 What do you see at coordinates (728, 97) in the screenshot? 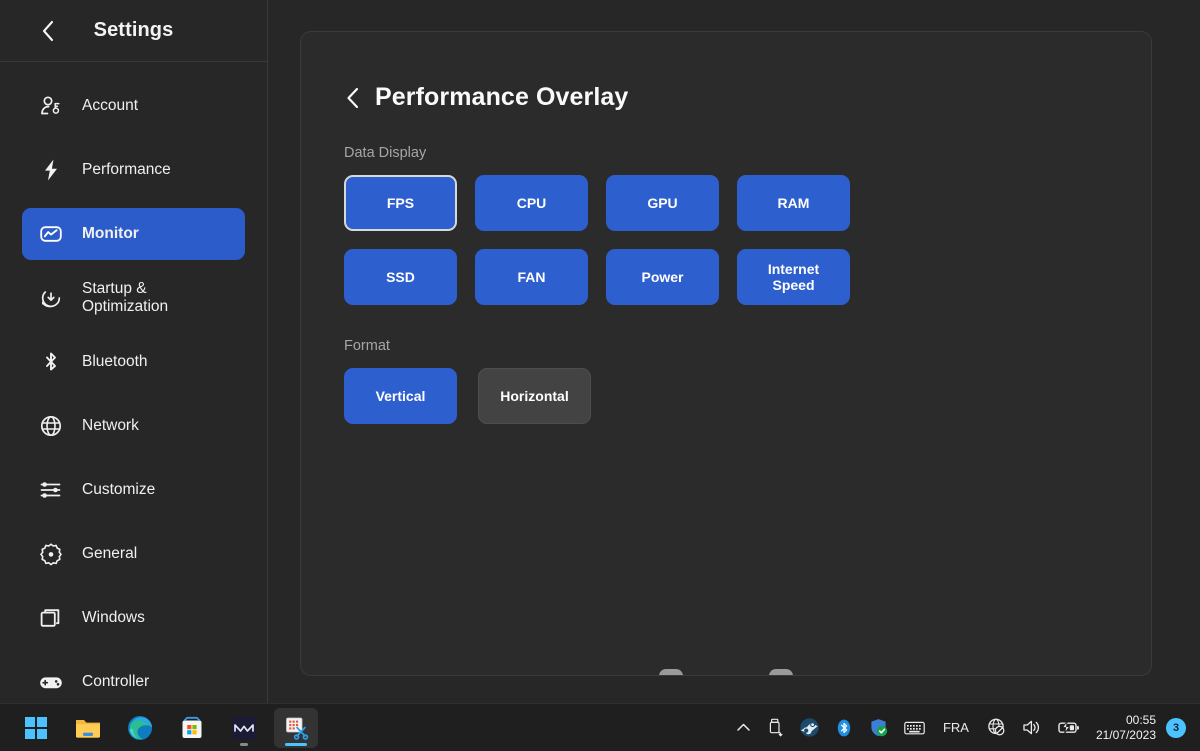
I see `panel-header: Performance Overlay` at bounding box center [728, 97].